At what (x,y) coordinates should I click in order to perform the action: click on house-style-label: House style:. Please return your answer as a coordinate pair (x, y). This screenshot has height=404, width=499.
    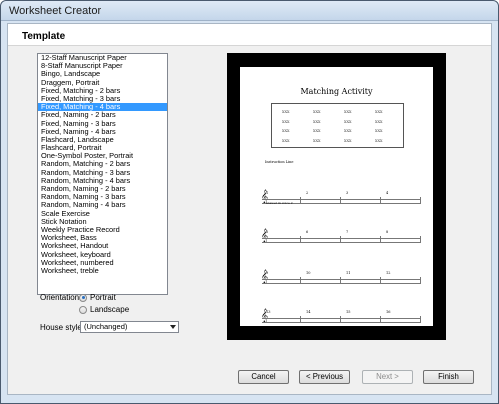
    Looking at the image, I should click on (62, 327).